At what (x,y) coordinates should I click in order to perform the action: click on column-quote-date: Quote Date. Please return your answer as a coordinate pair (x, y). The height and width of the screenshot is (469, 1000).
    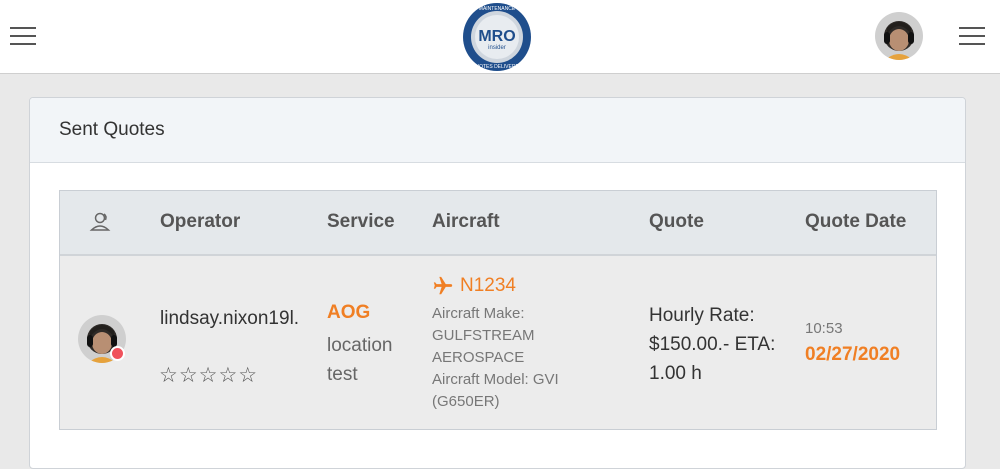
    Looking at the image, I should click on (855, 222).